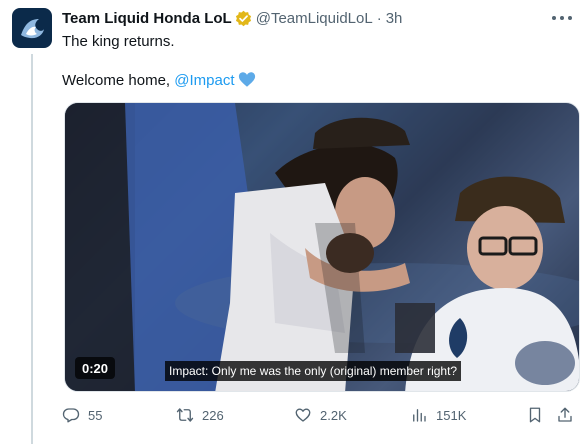 This screenshot has height=444, width=588. What do you see at coordinates (333, 415) in the screenshot?
I see `like-count: 2.2K` at bounding box center [333, 415].